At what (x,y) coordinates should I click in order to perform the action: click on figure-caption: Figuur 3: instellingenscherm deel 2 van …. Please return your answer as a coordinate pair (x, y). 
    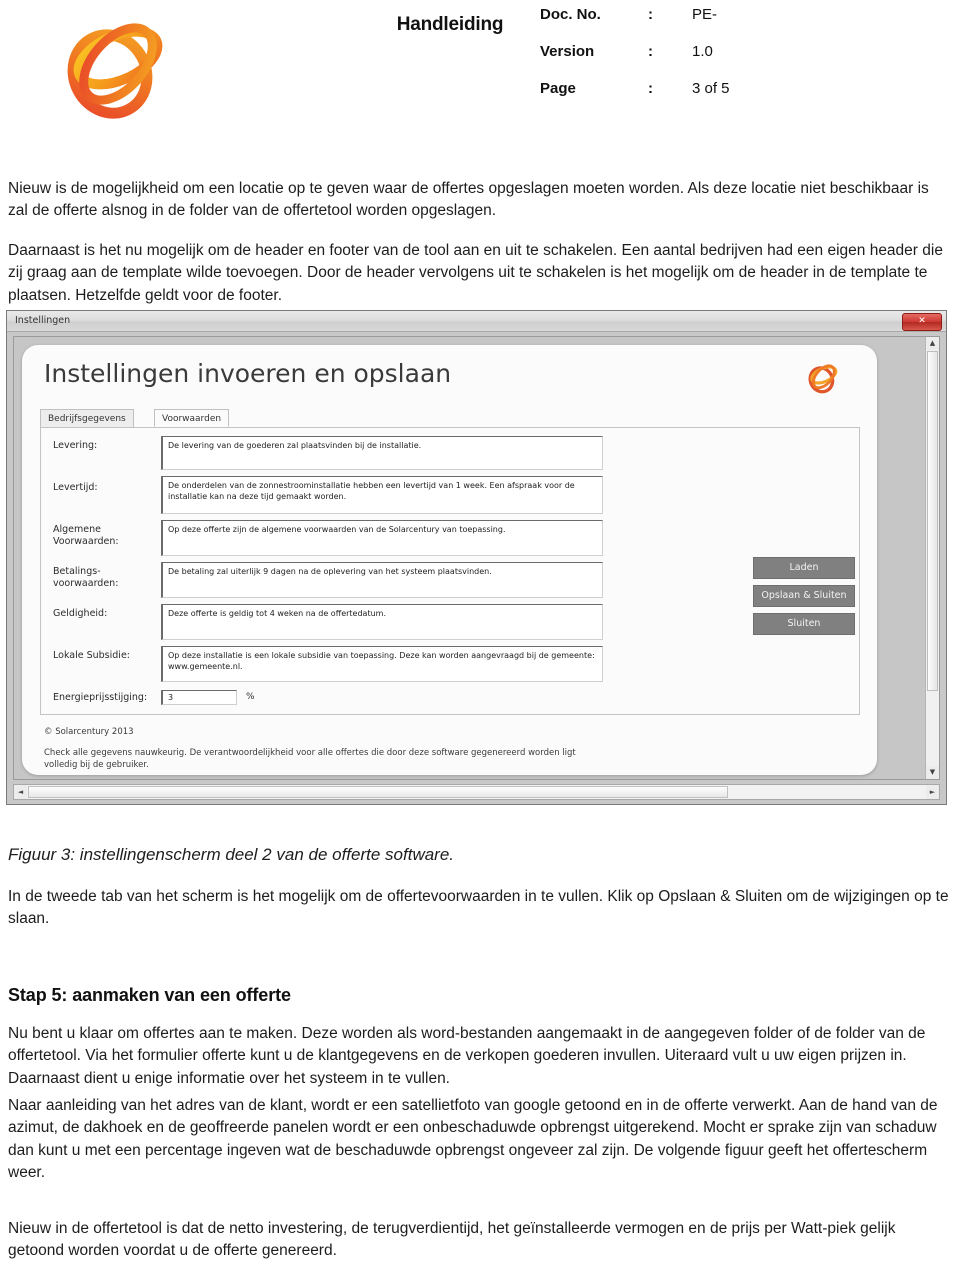
    Looking at the image, I should click on (231, 854).